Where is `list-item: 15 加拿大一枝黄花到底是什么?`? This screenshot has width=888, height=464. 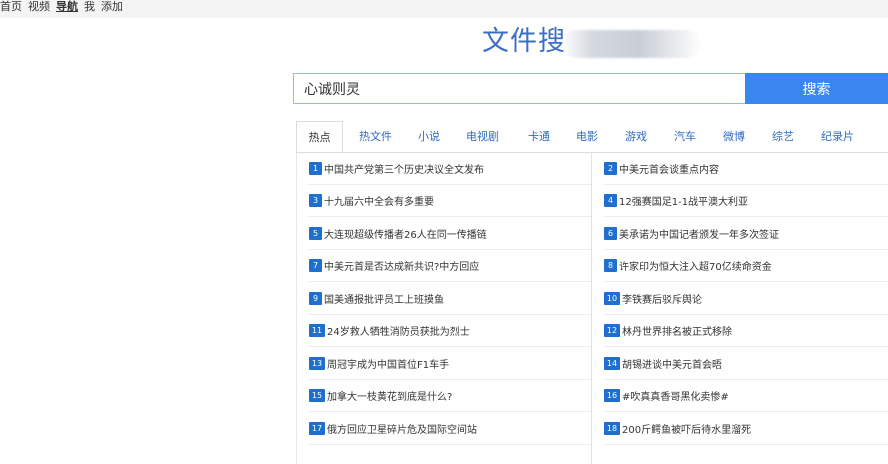
list-item: 15 加拿大一枝黄花到底是什么? is located at coordinates (450, 396).